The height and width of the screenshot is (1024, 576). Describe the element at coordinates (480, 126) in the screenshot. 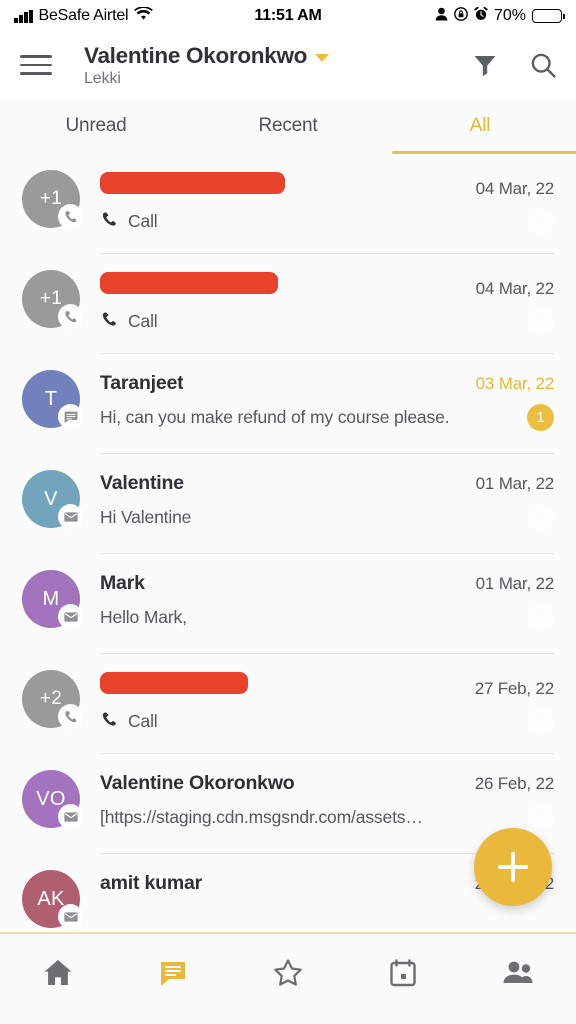

I see `tab-all: All` at that location.